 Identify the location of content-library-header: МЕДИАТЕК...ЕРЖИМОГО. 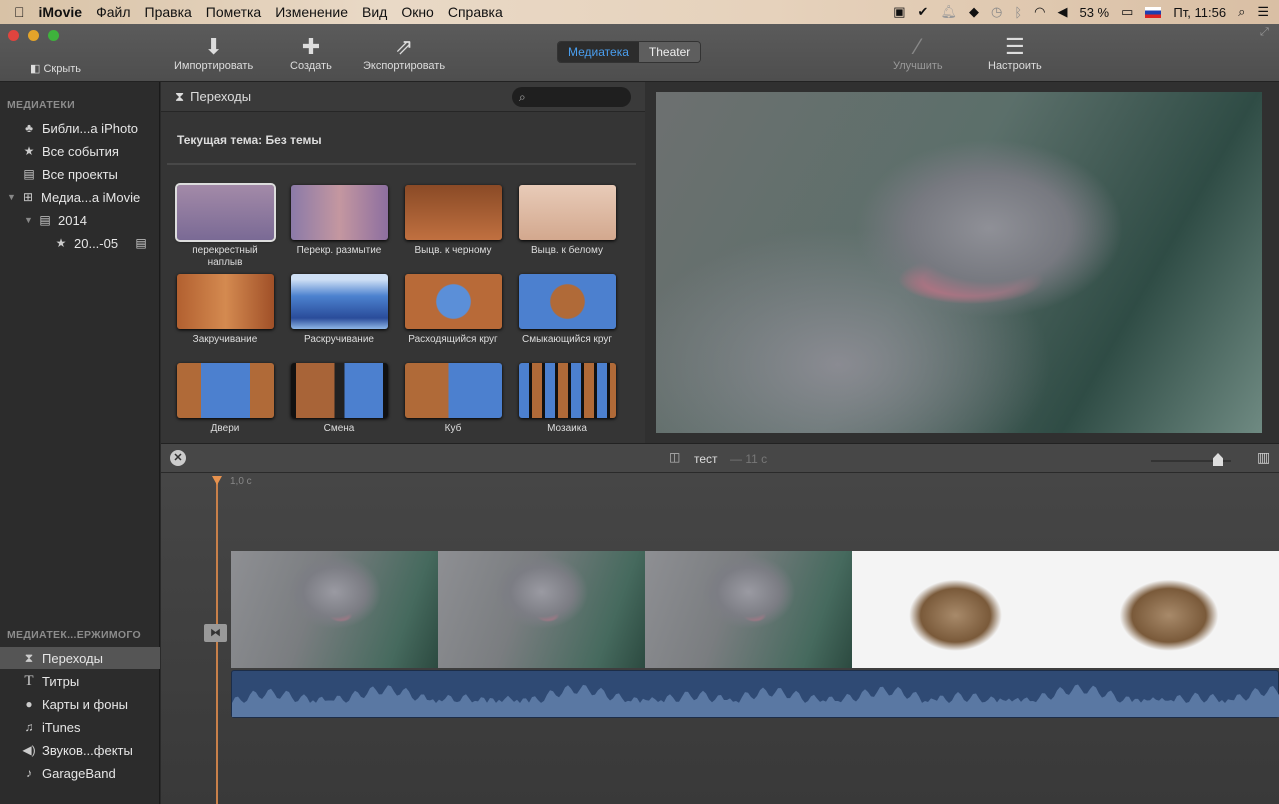
(74, 635).